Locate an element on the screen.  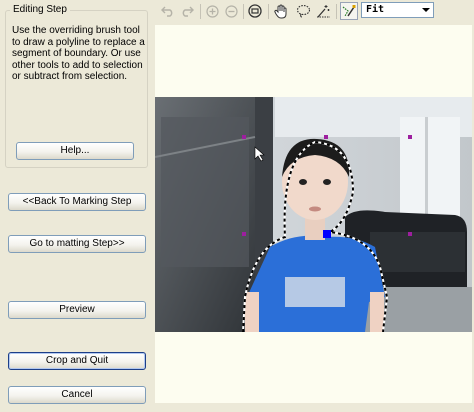
zoom-out-icon is located at coordinates (231, 11).